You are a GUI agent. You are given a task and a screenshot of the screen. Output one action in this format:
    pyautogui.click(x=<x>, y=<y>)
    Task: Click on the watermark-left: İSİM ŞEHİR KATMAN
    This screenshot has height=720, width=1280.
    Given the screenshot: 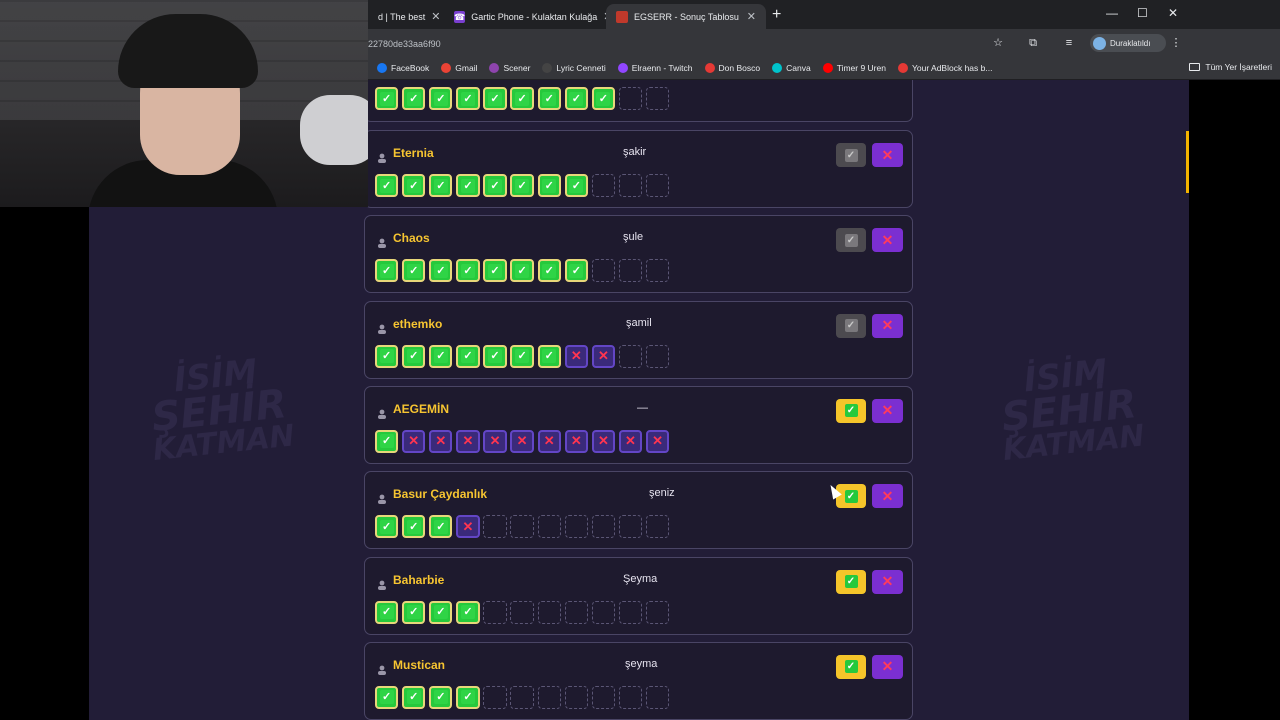 What is the action you would take?
    pyautogui.click(x=223, y=410)
    